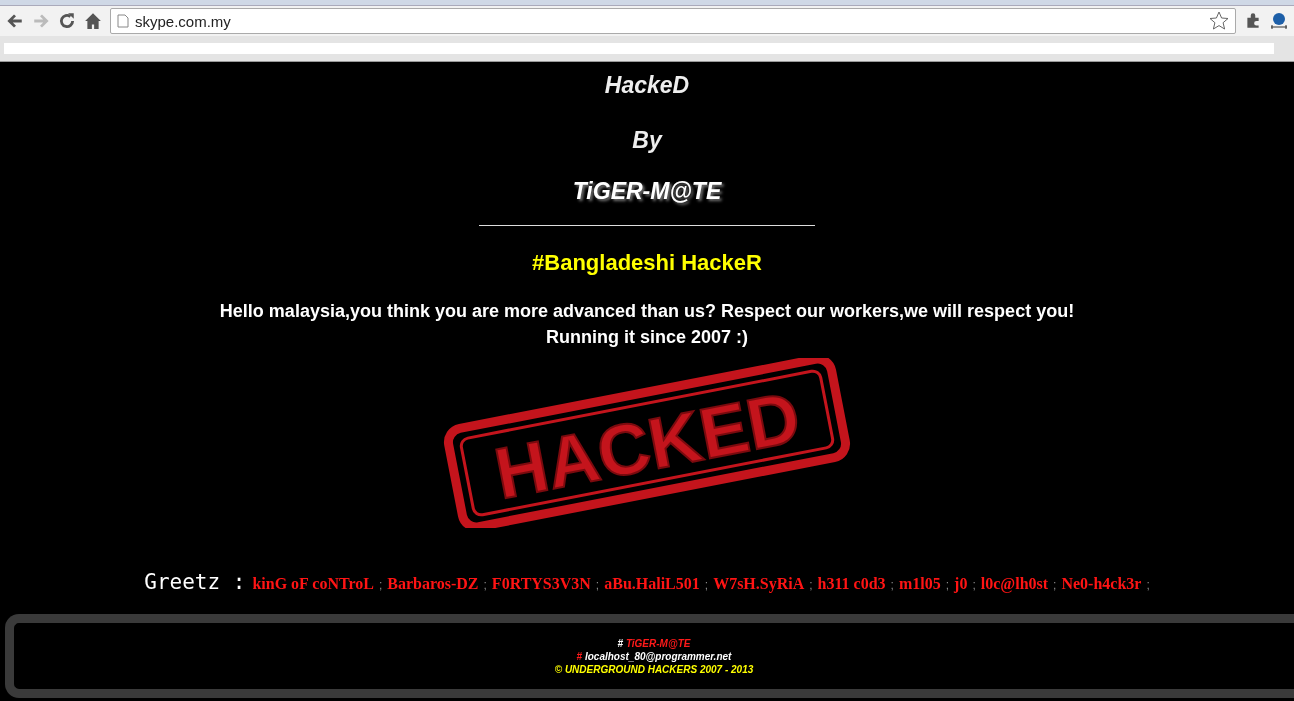 The image size is (1294, 701). I want to click on extension-icon, so click(1279, 21).